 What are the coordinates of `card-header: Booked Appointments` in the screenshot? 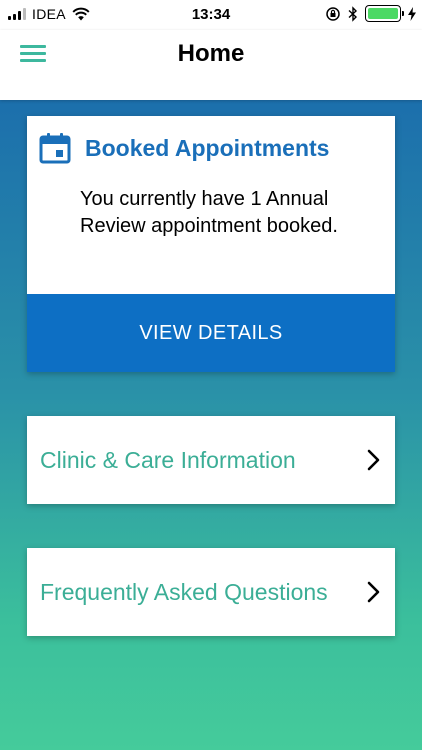 It's located at (184, 148).